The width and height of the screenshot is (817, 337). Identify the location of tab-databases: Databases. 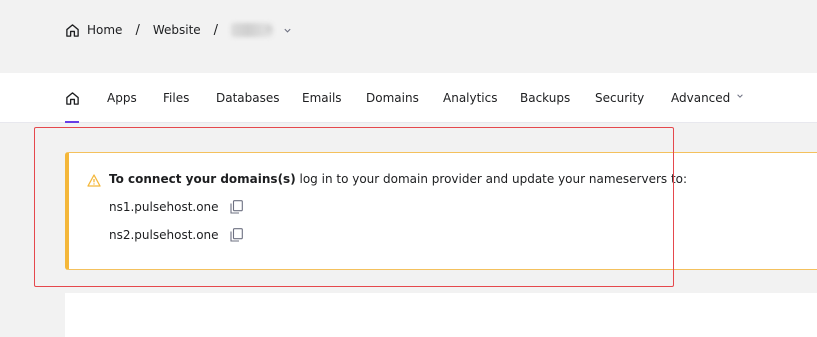
(248, 98).